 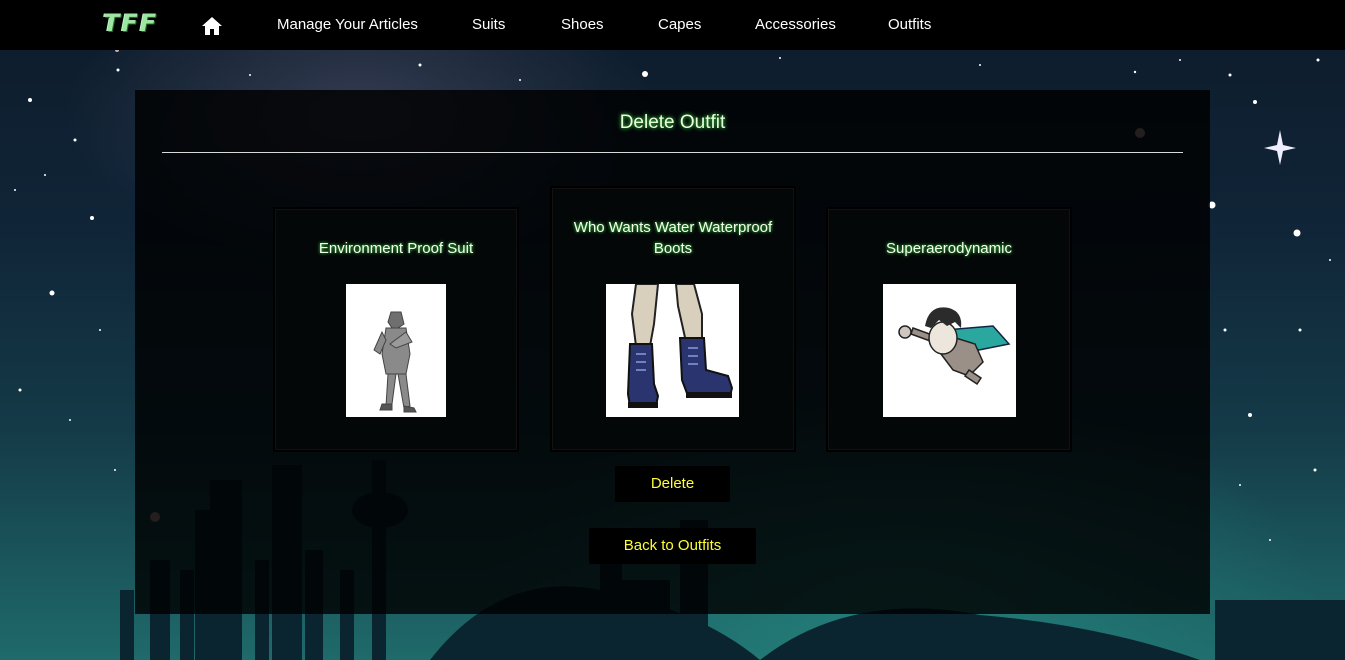 What do you see at coordinates (672, 484) in the screenshot?
I see `delete-button: Delete` at bounding box center [672, 484].